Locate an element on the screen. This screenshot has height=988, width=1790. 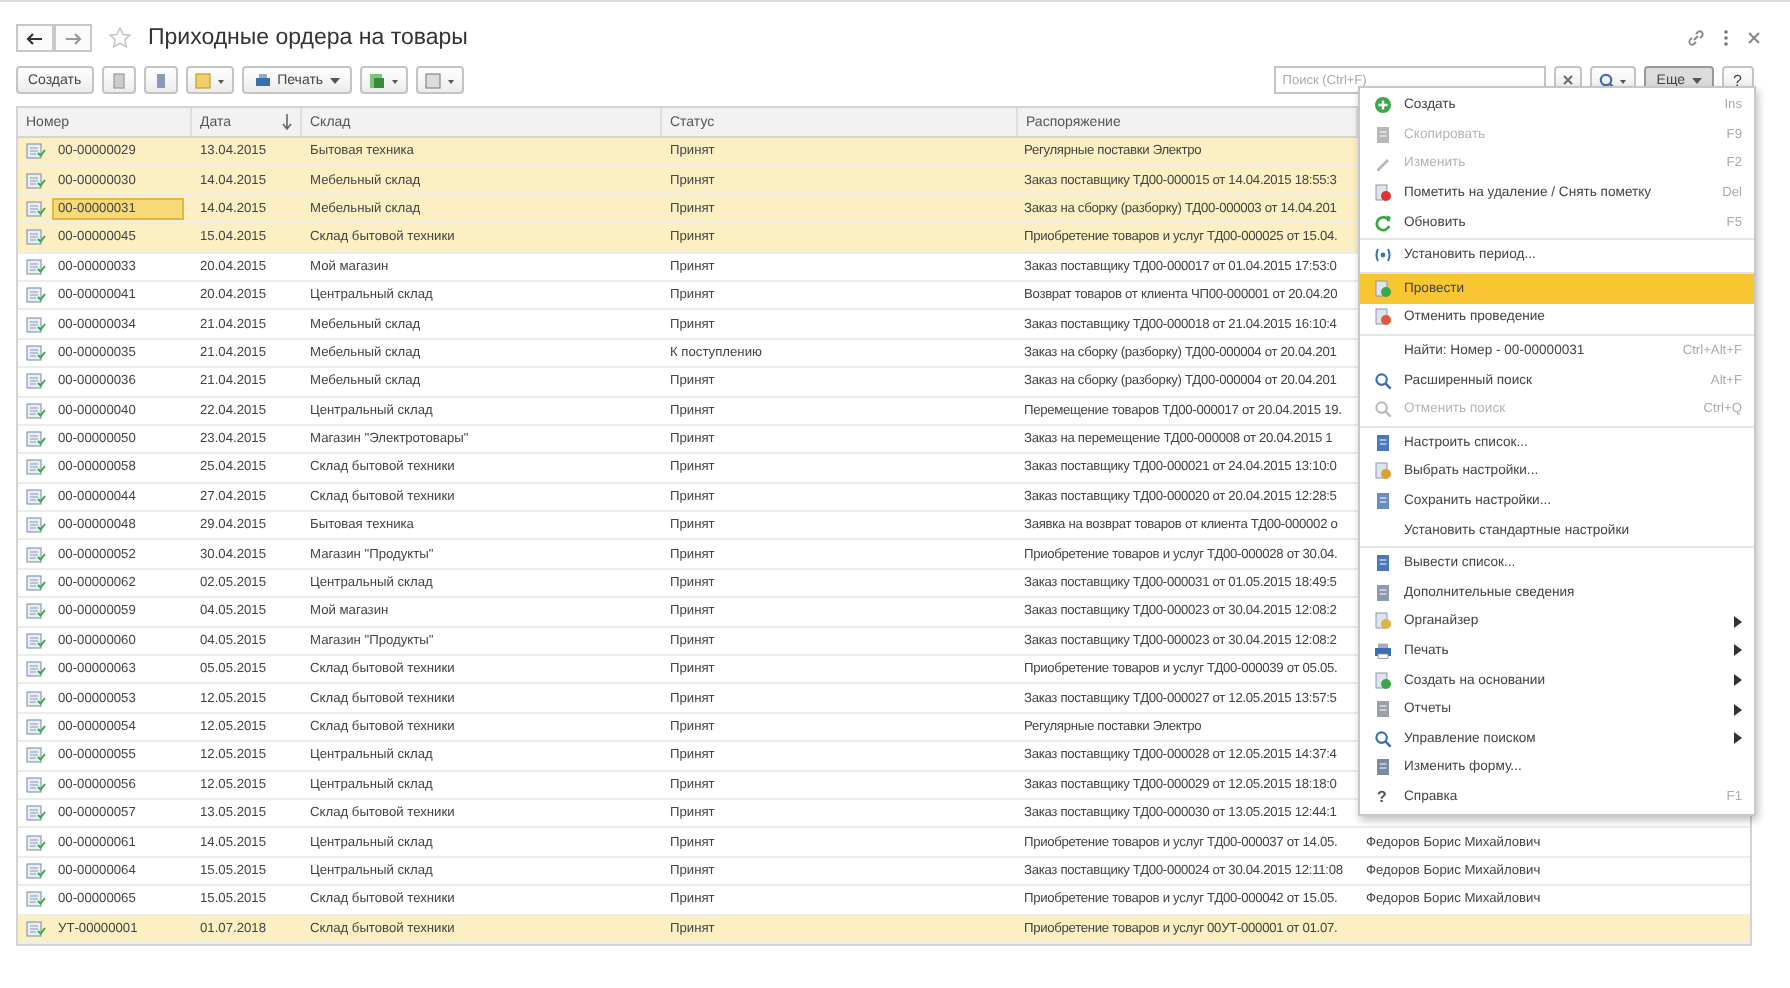
document-unpost-icon is located at coordinates (1382, 317).